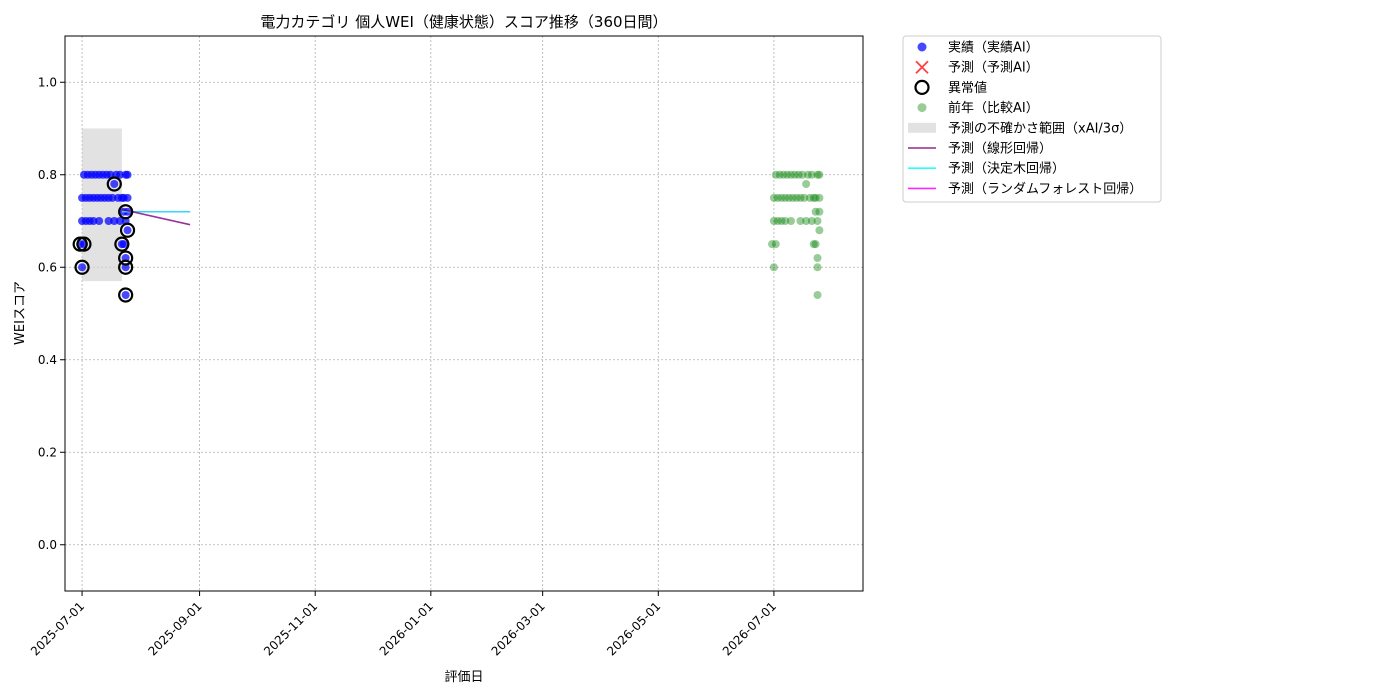 The height and width of the screenshot is (700, 1400). I want to click on x-axis-label: 評価日, so click(463, 677).